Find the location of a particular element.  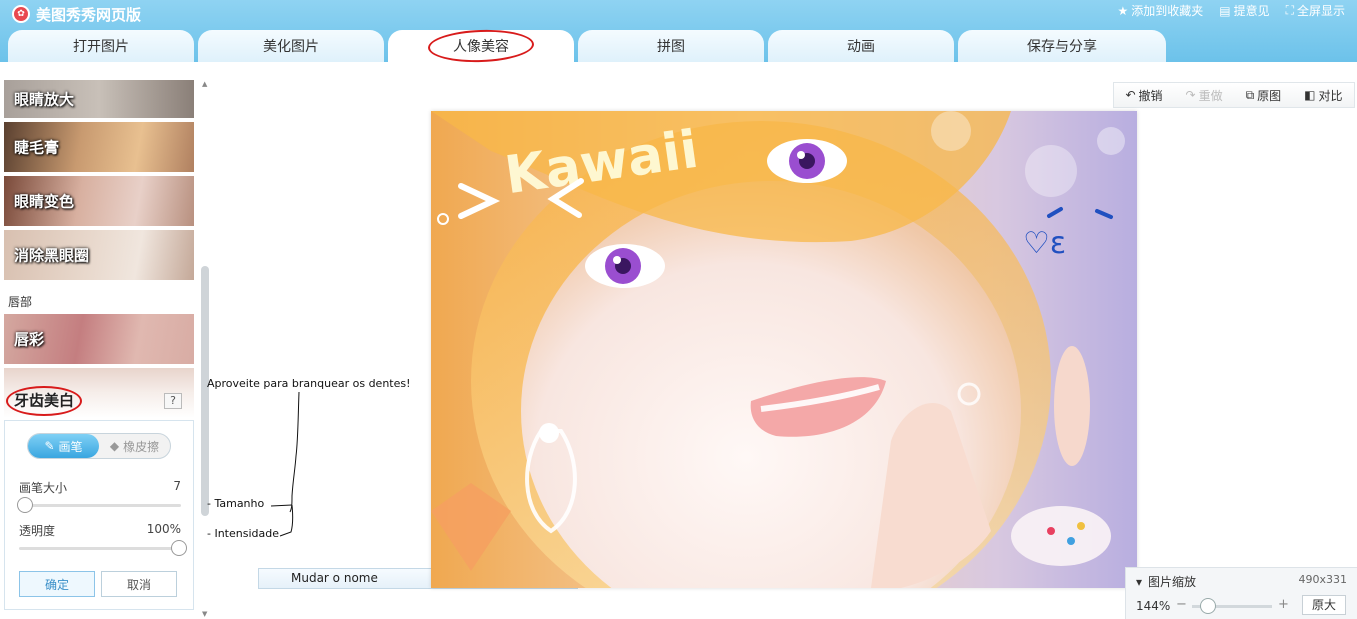

intensity-note-text: - Intensidade is located at coordinates (243, 533).